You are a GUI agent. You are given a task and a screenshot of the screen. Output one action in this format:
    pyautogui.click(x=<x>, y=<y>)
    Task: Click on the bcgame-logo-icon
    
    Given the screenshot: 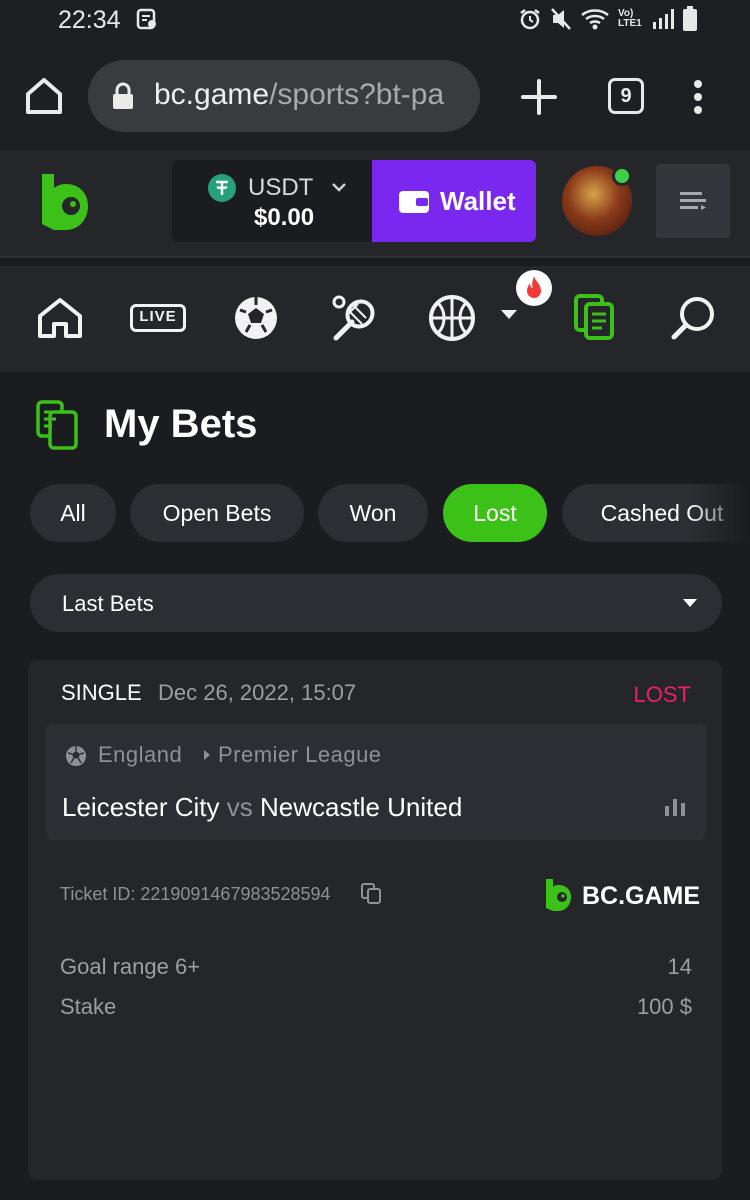 What is the action you would take?
    pyautogui.click(x=64, y=203)
    